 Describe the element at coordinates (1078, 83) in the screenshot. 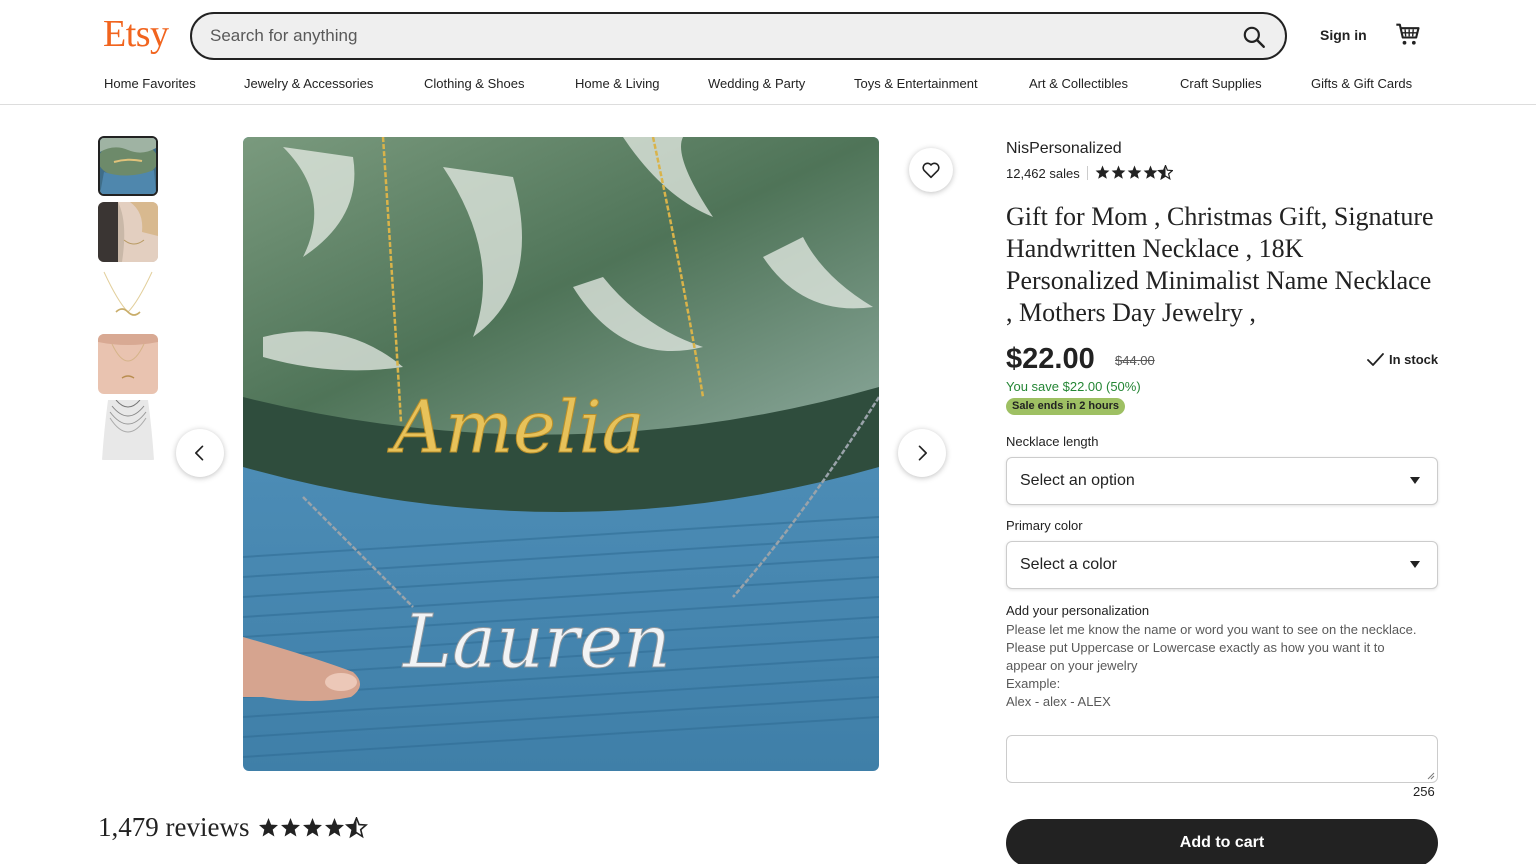

I see `nav-item-art-collectibles: Art & Collectibles` at that location.